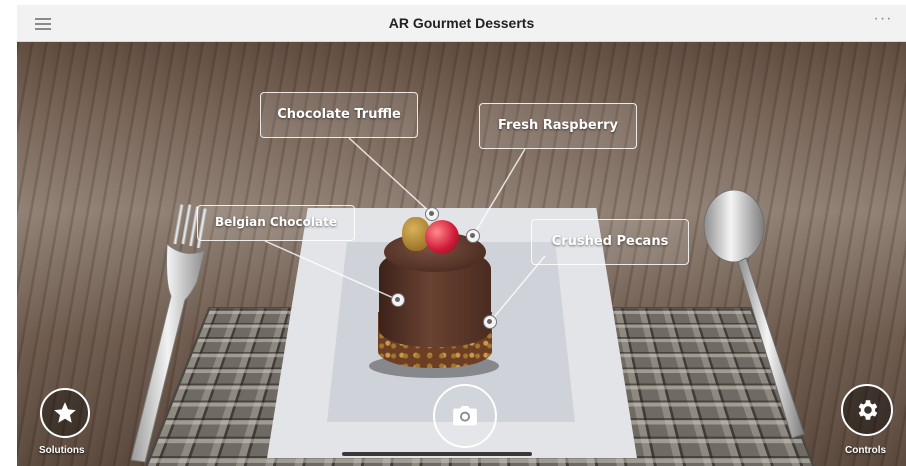  I want to click on camera-icon, so click(465, 416).